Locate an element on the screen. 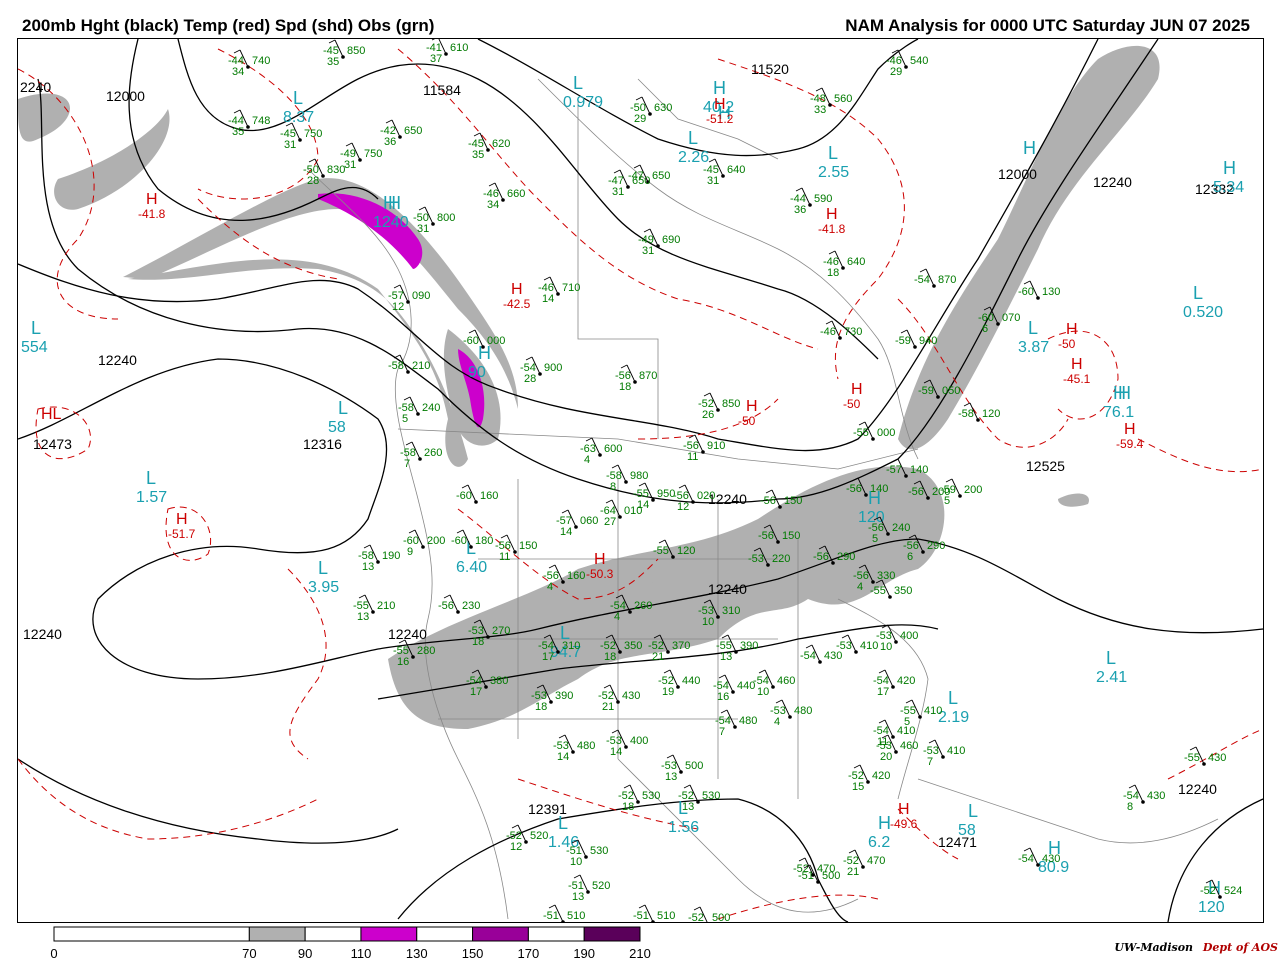 This screenshot has height=960, width=1280. svg-text: 260 is located at coordinates (643, 606).